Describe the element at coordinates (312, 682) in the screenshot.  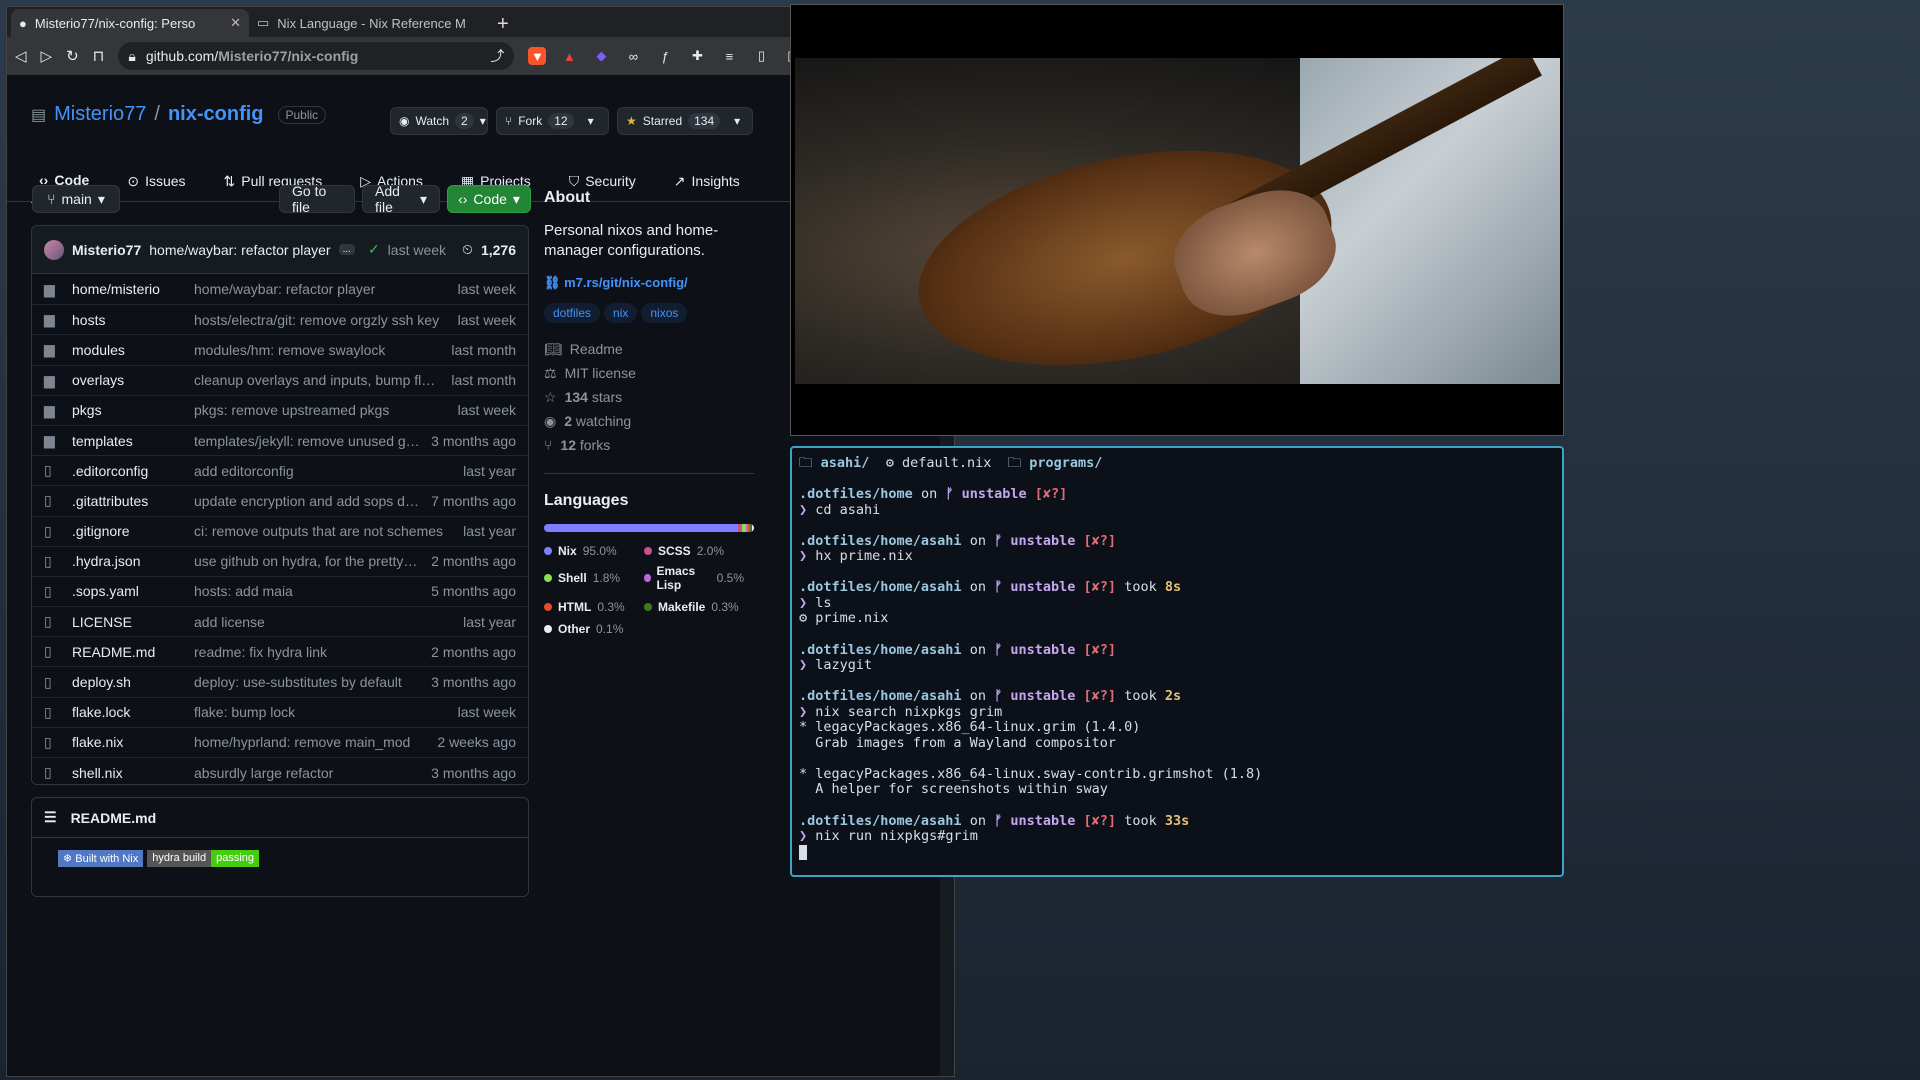
I see `file-commit-message: deploy: use-substitutes by default` at that location.